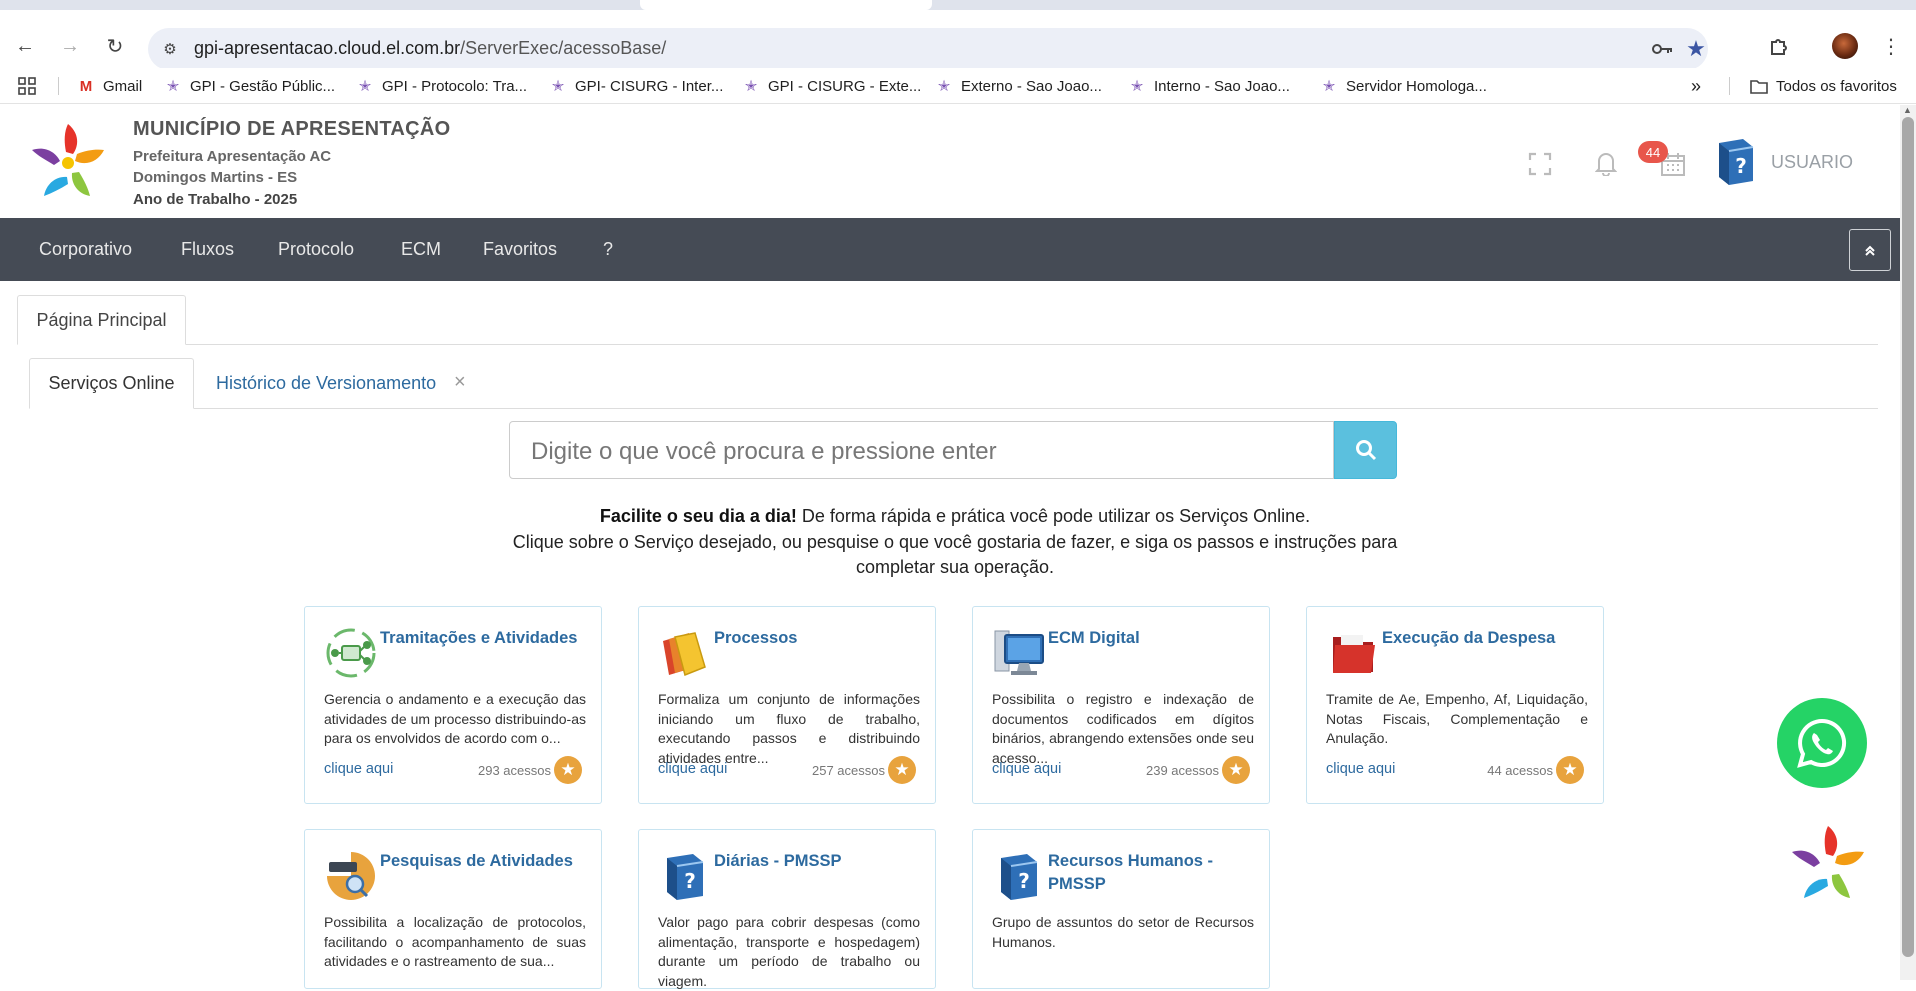  Describe the element at coordinates (1836, 86) in the screenshot. I see `all-favorites-label: Todos os favoritos` at that location.